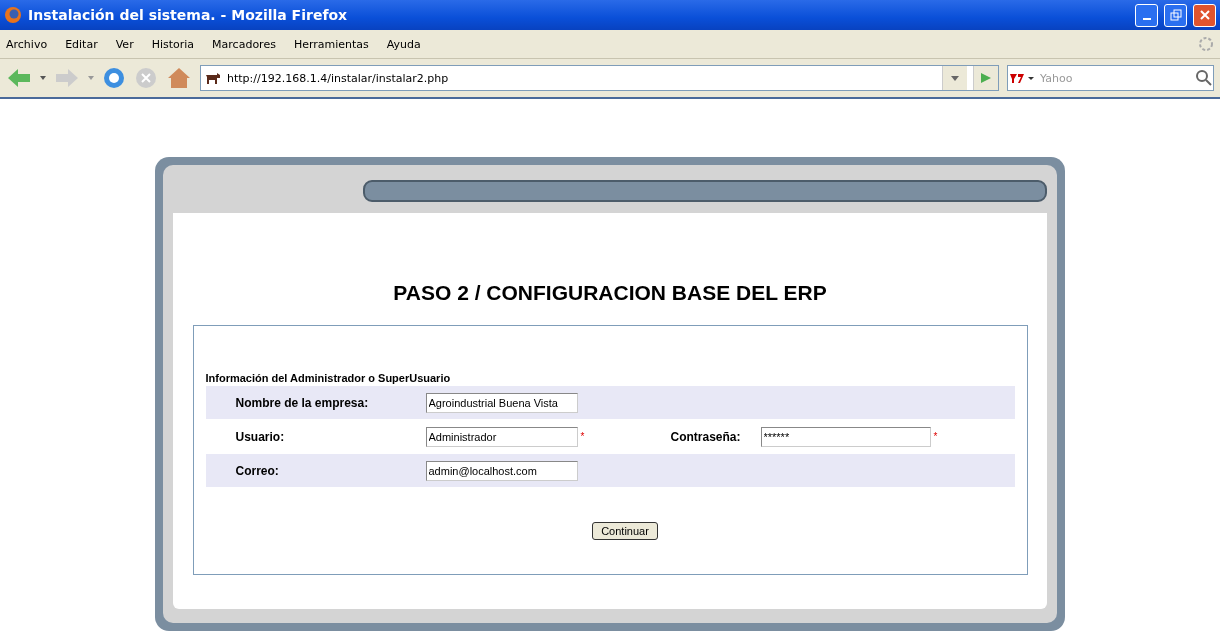  Describe the element at coordinates (188, 15) in the screenshot. I see `window-title: Instalación del sistema. - Mozilla Firefox` at that location.